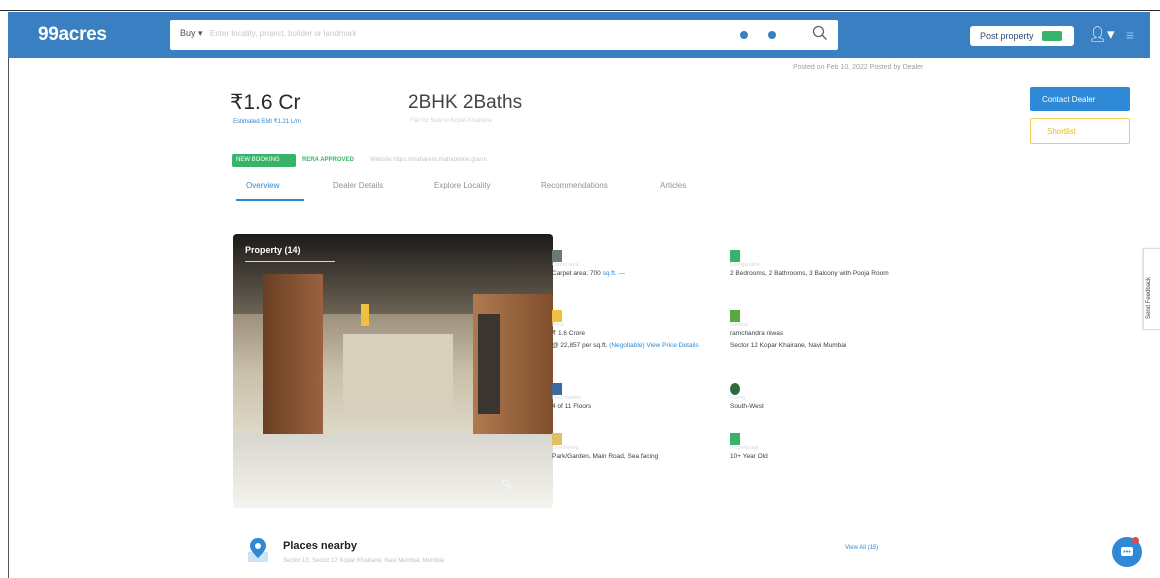 The width and height of the screenshot is (1160, 578). I want to click on rera-approved: RERA APPROVED, so click(328, 160).